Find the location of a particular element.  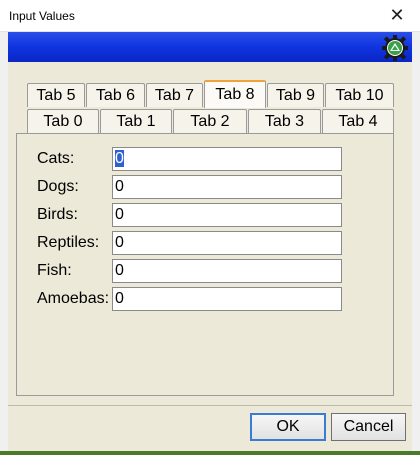

fish-value: 0 is located at coordinates (119, 270).